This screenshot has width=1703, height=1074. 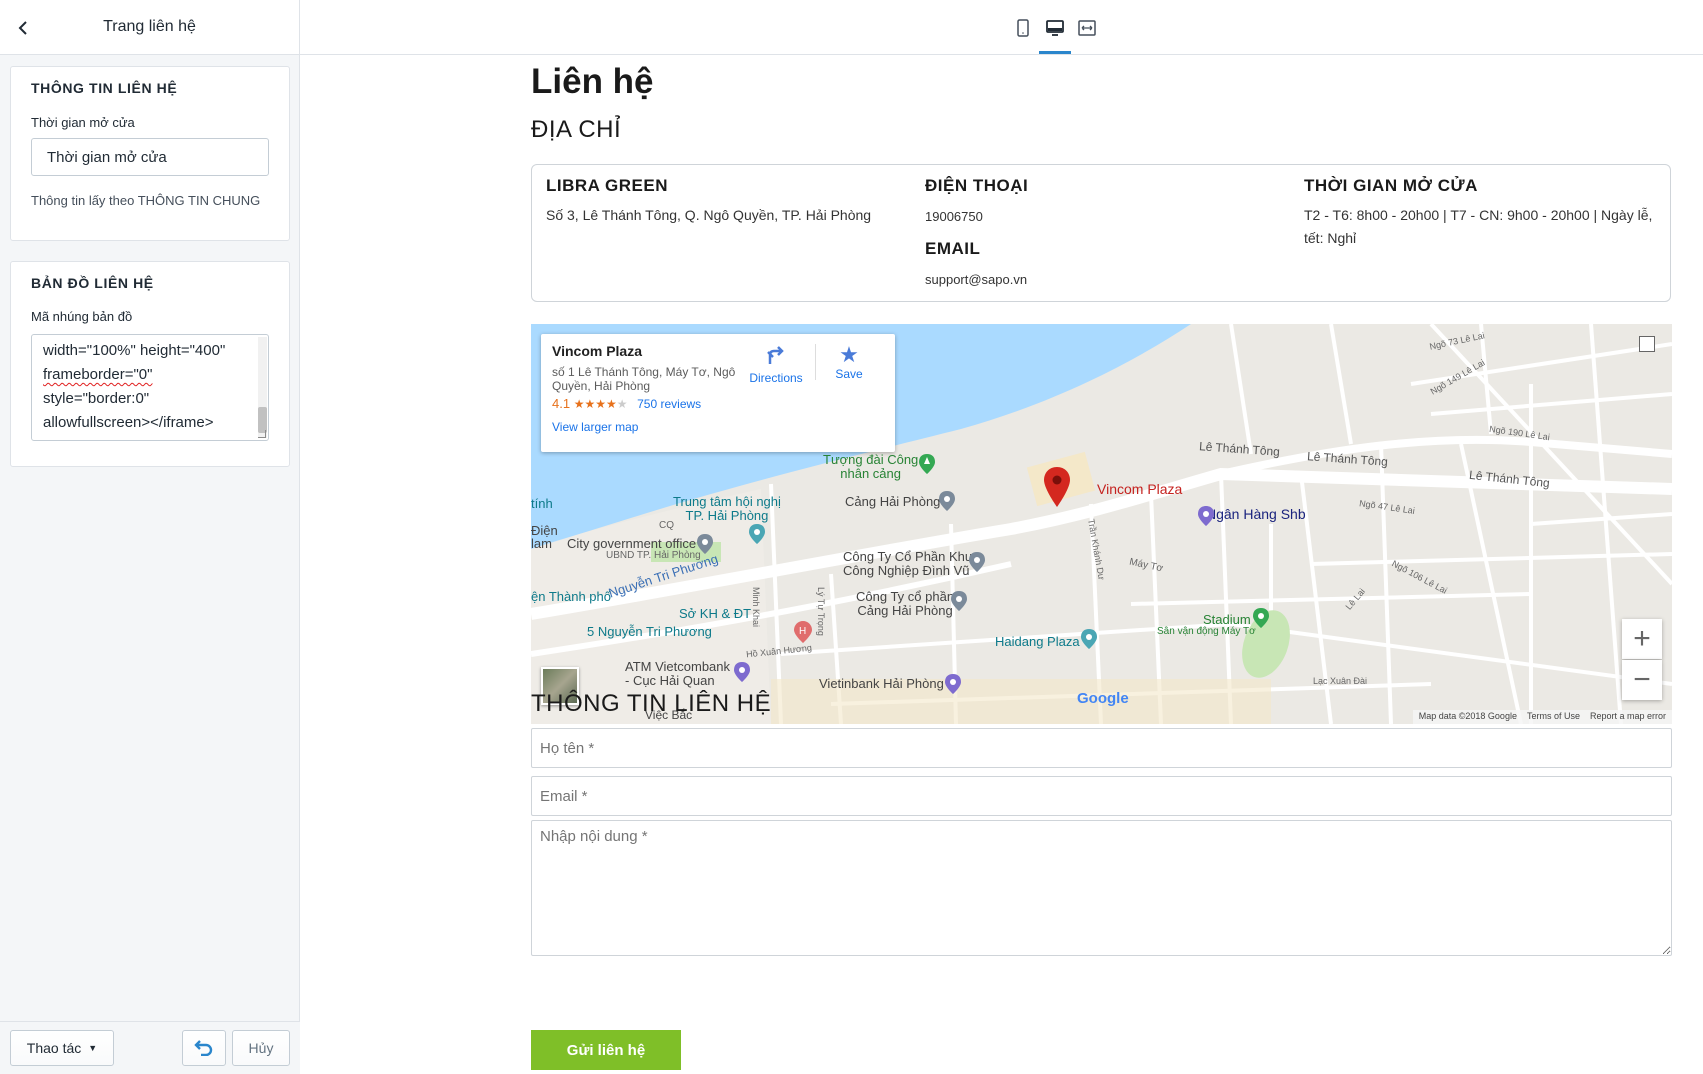 What do you see at coordinates (906, 570) in the screenshot?
I see `map-label-cty-khu-line2: Công Nghiệp Đình Vũ` at bounding box center [906, 570].